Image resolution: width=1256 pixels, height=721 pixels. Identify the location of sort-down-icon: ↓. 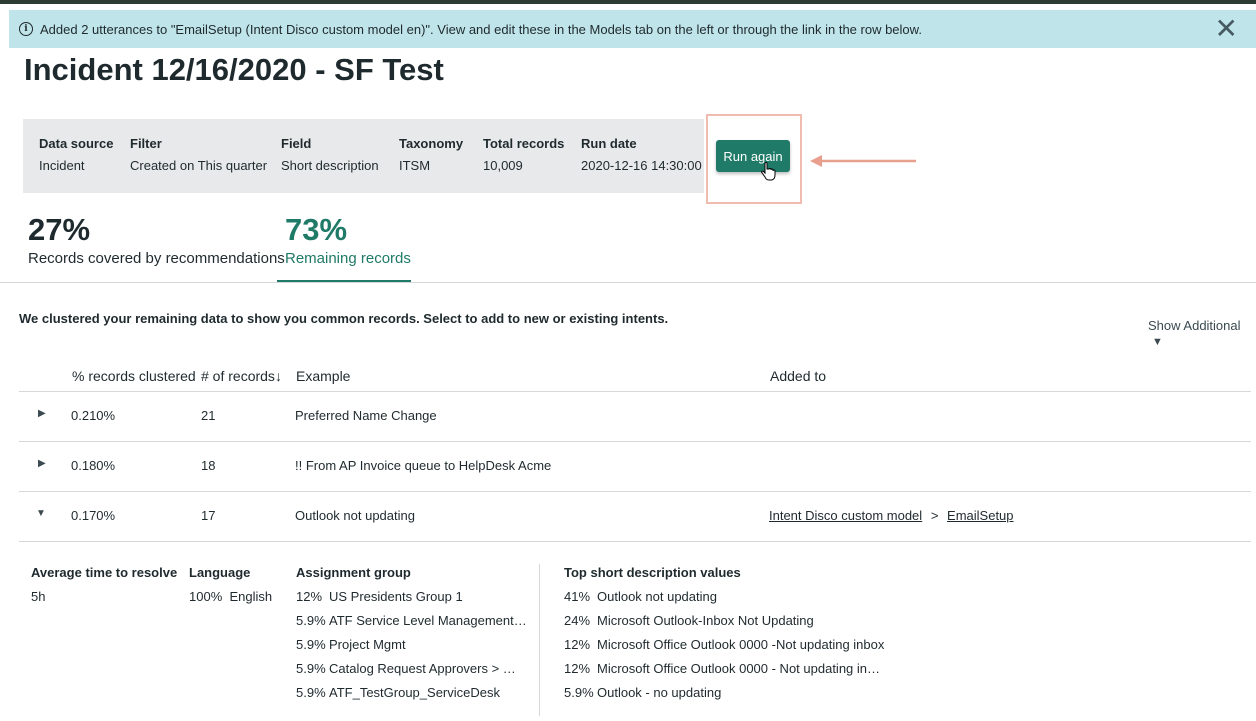
(278, 376).